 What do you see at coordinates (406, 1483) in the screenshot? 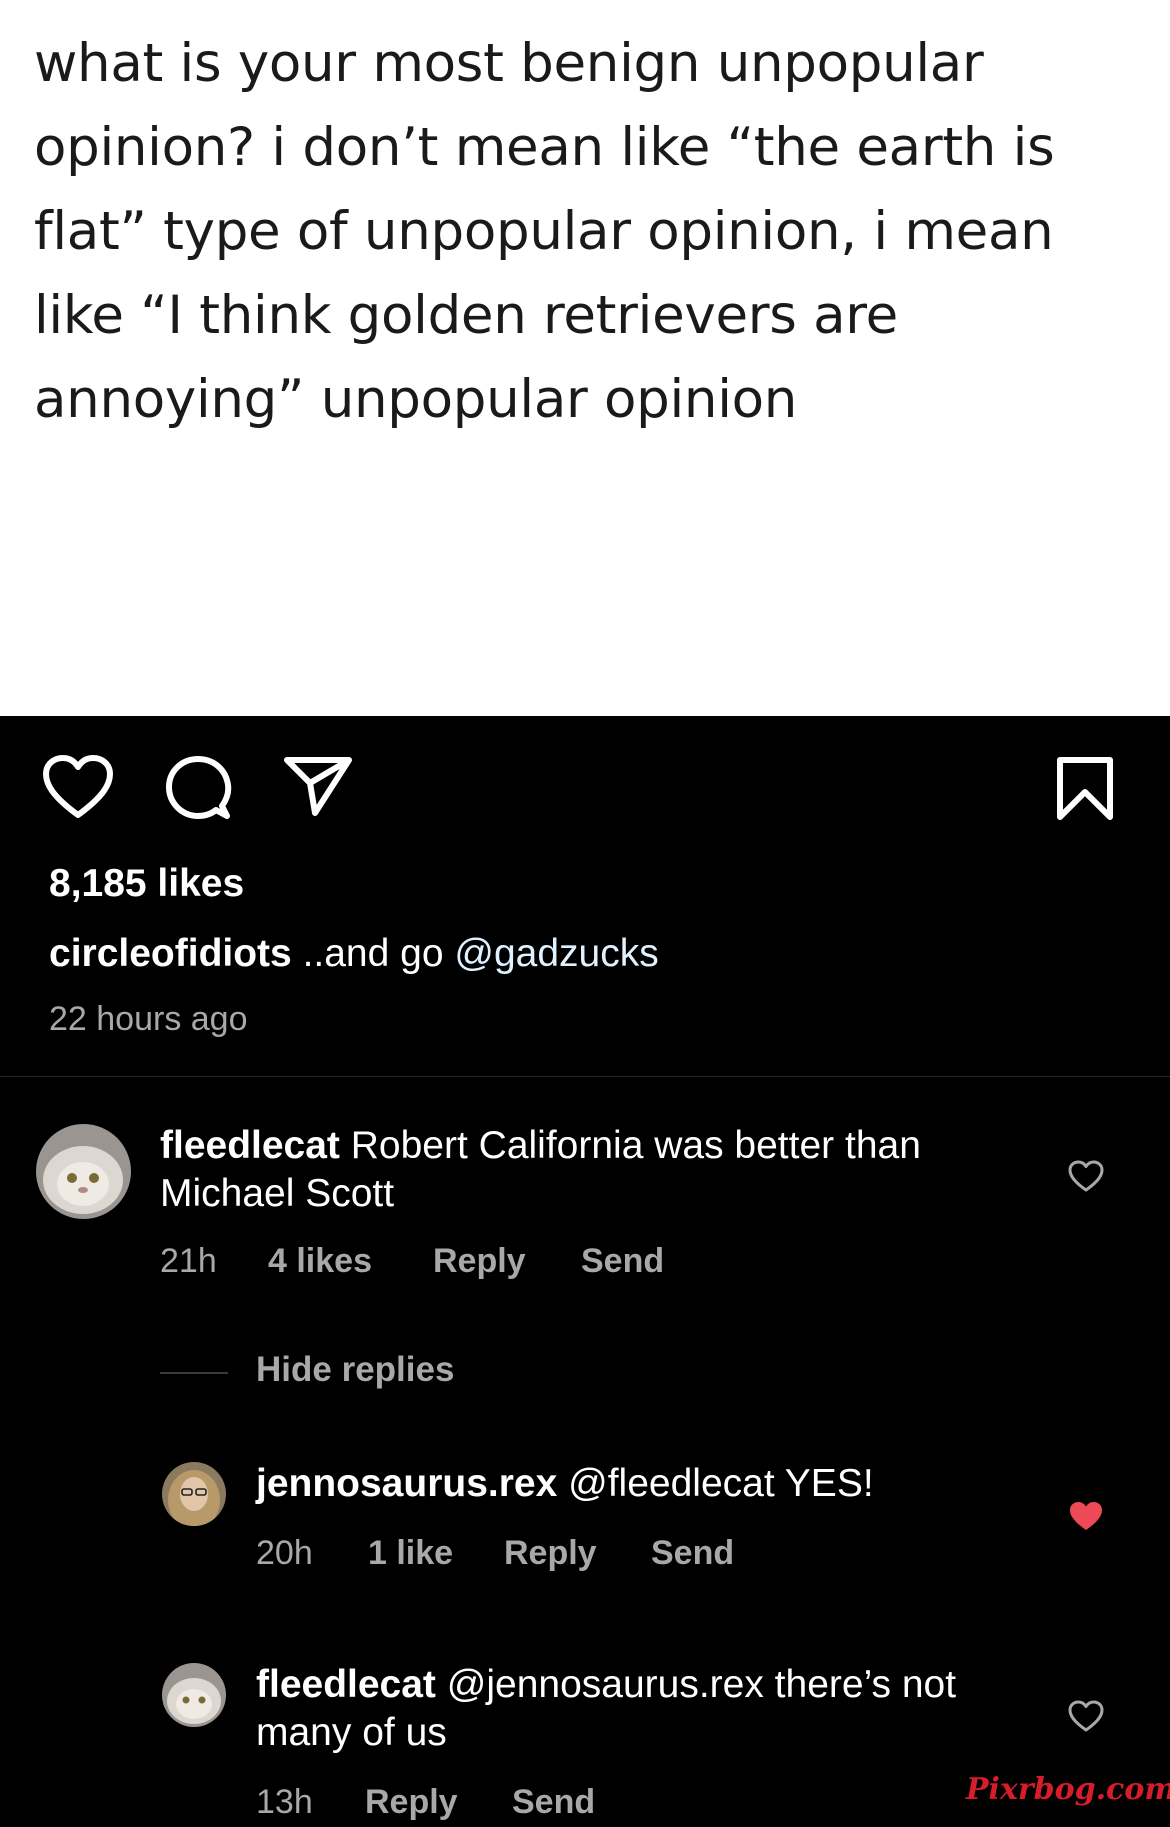
I see `reply-username: jennosaurus.rex` at bounding box center [406, 1483].